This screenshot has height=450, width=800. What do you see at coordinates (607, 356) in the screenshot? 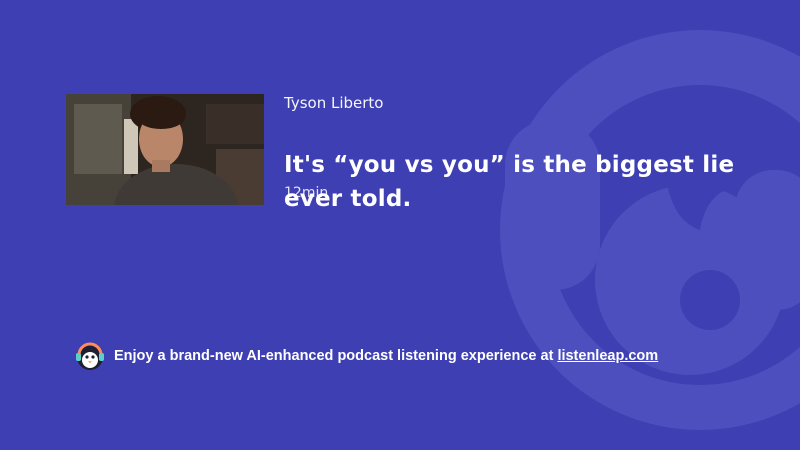
I see `listenleap-link: listenleap.com` at bounding box center [607, 356].